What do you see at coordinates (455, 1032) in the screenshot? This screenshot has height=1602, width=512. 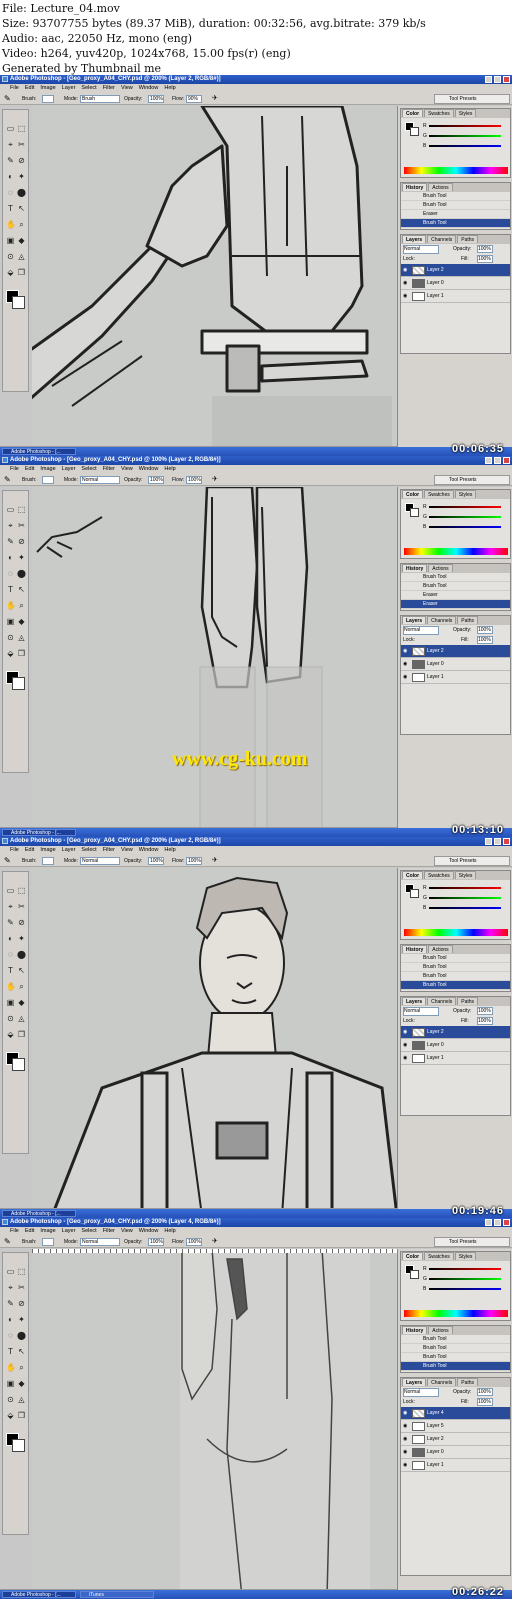 I see `layer-row: ◉ Layer 2` at bounding box center [455, 1032].